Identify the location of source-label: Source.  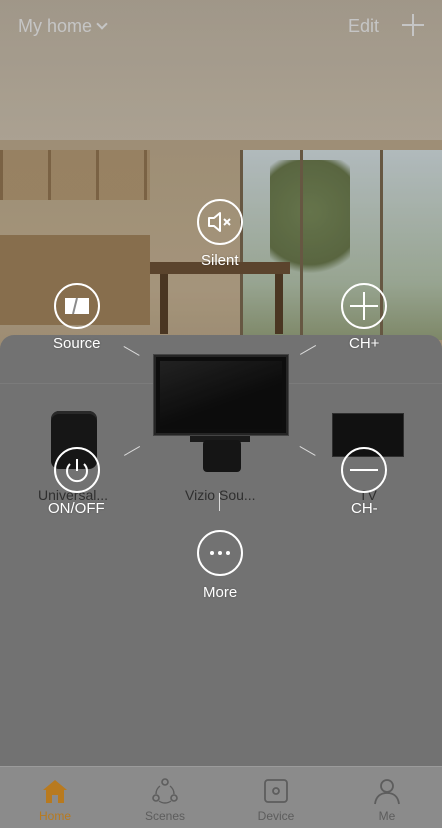
(77, 343).